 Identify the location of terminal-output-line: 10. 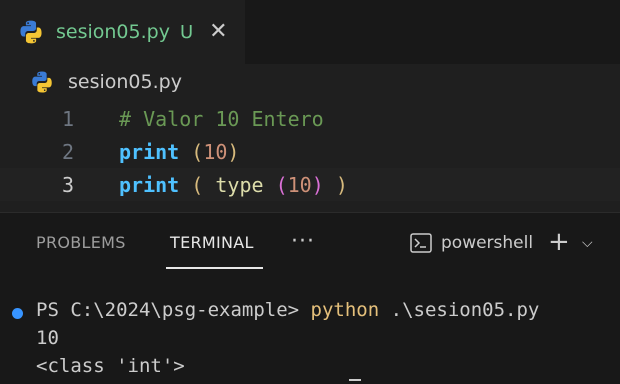
(47, 338).